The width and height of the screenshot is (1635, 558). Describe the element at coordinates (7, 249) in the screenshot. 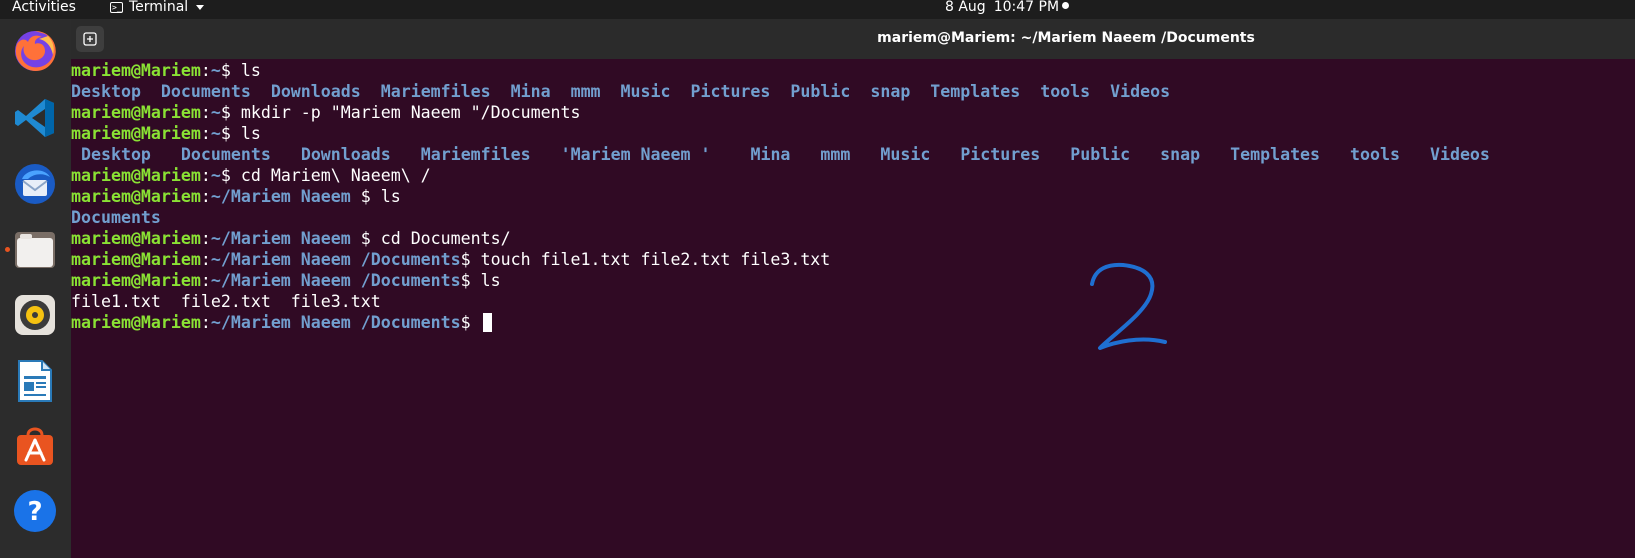

I see `running-indicator-icon` at that location.